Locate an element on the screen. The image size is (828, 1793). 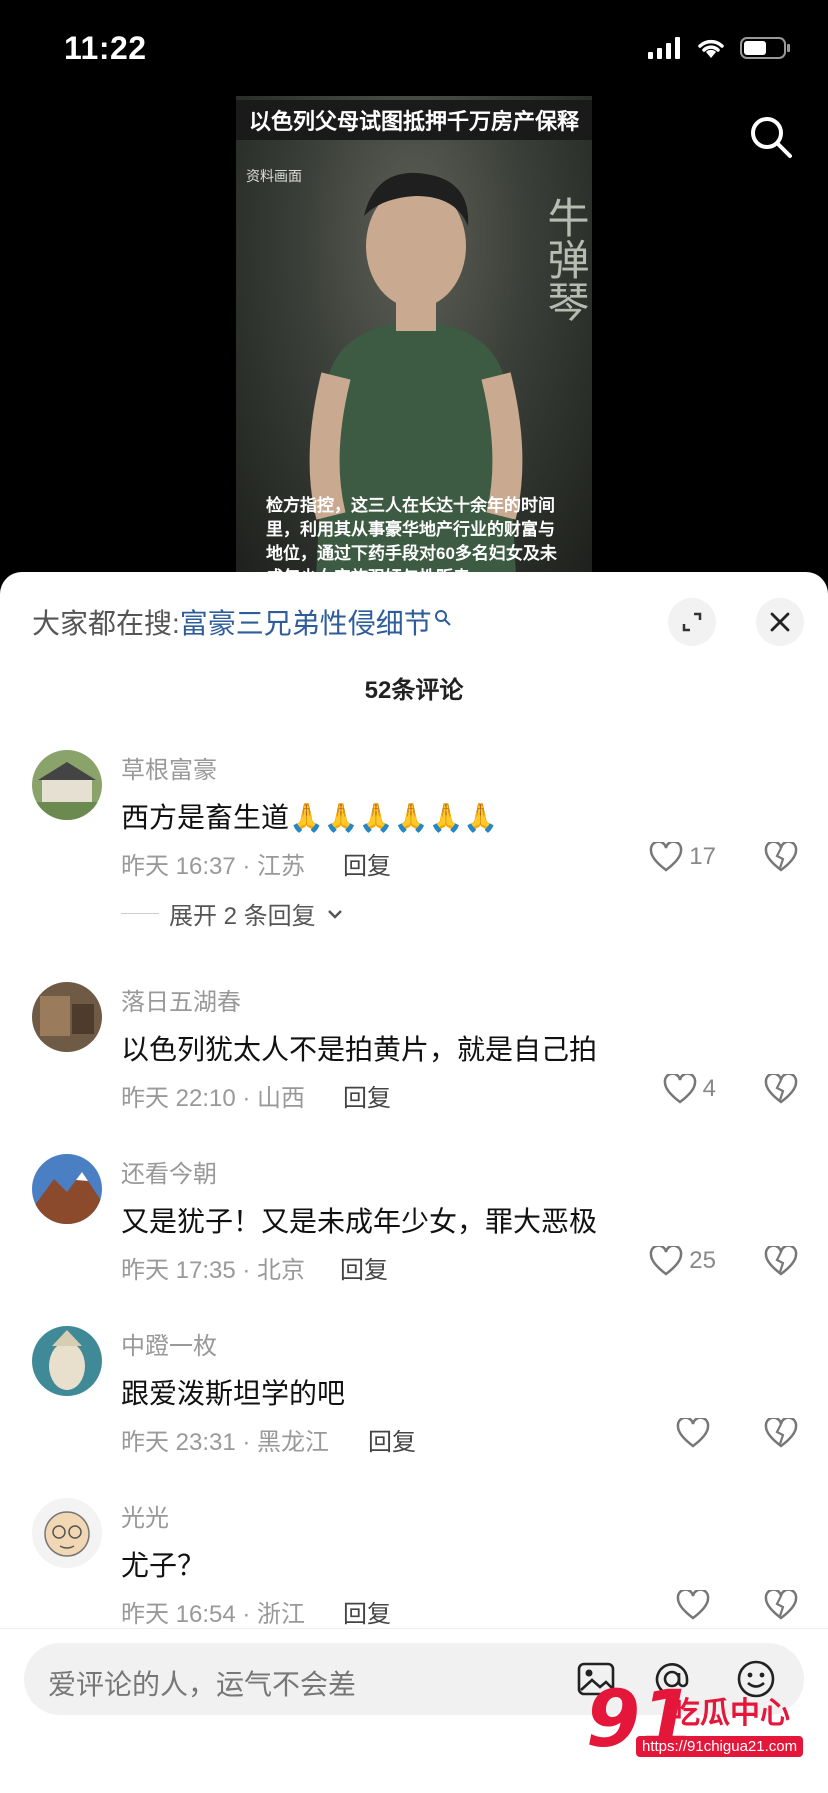
search-icon is located at coordinates (771, 137).